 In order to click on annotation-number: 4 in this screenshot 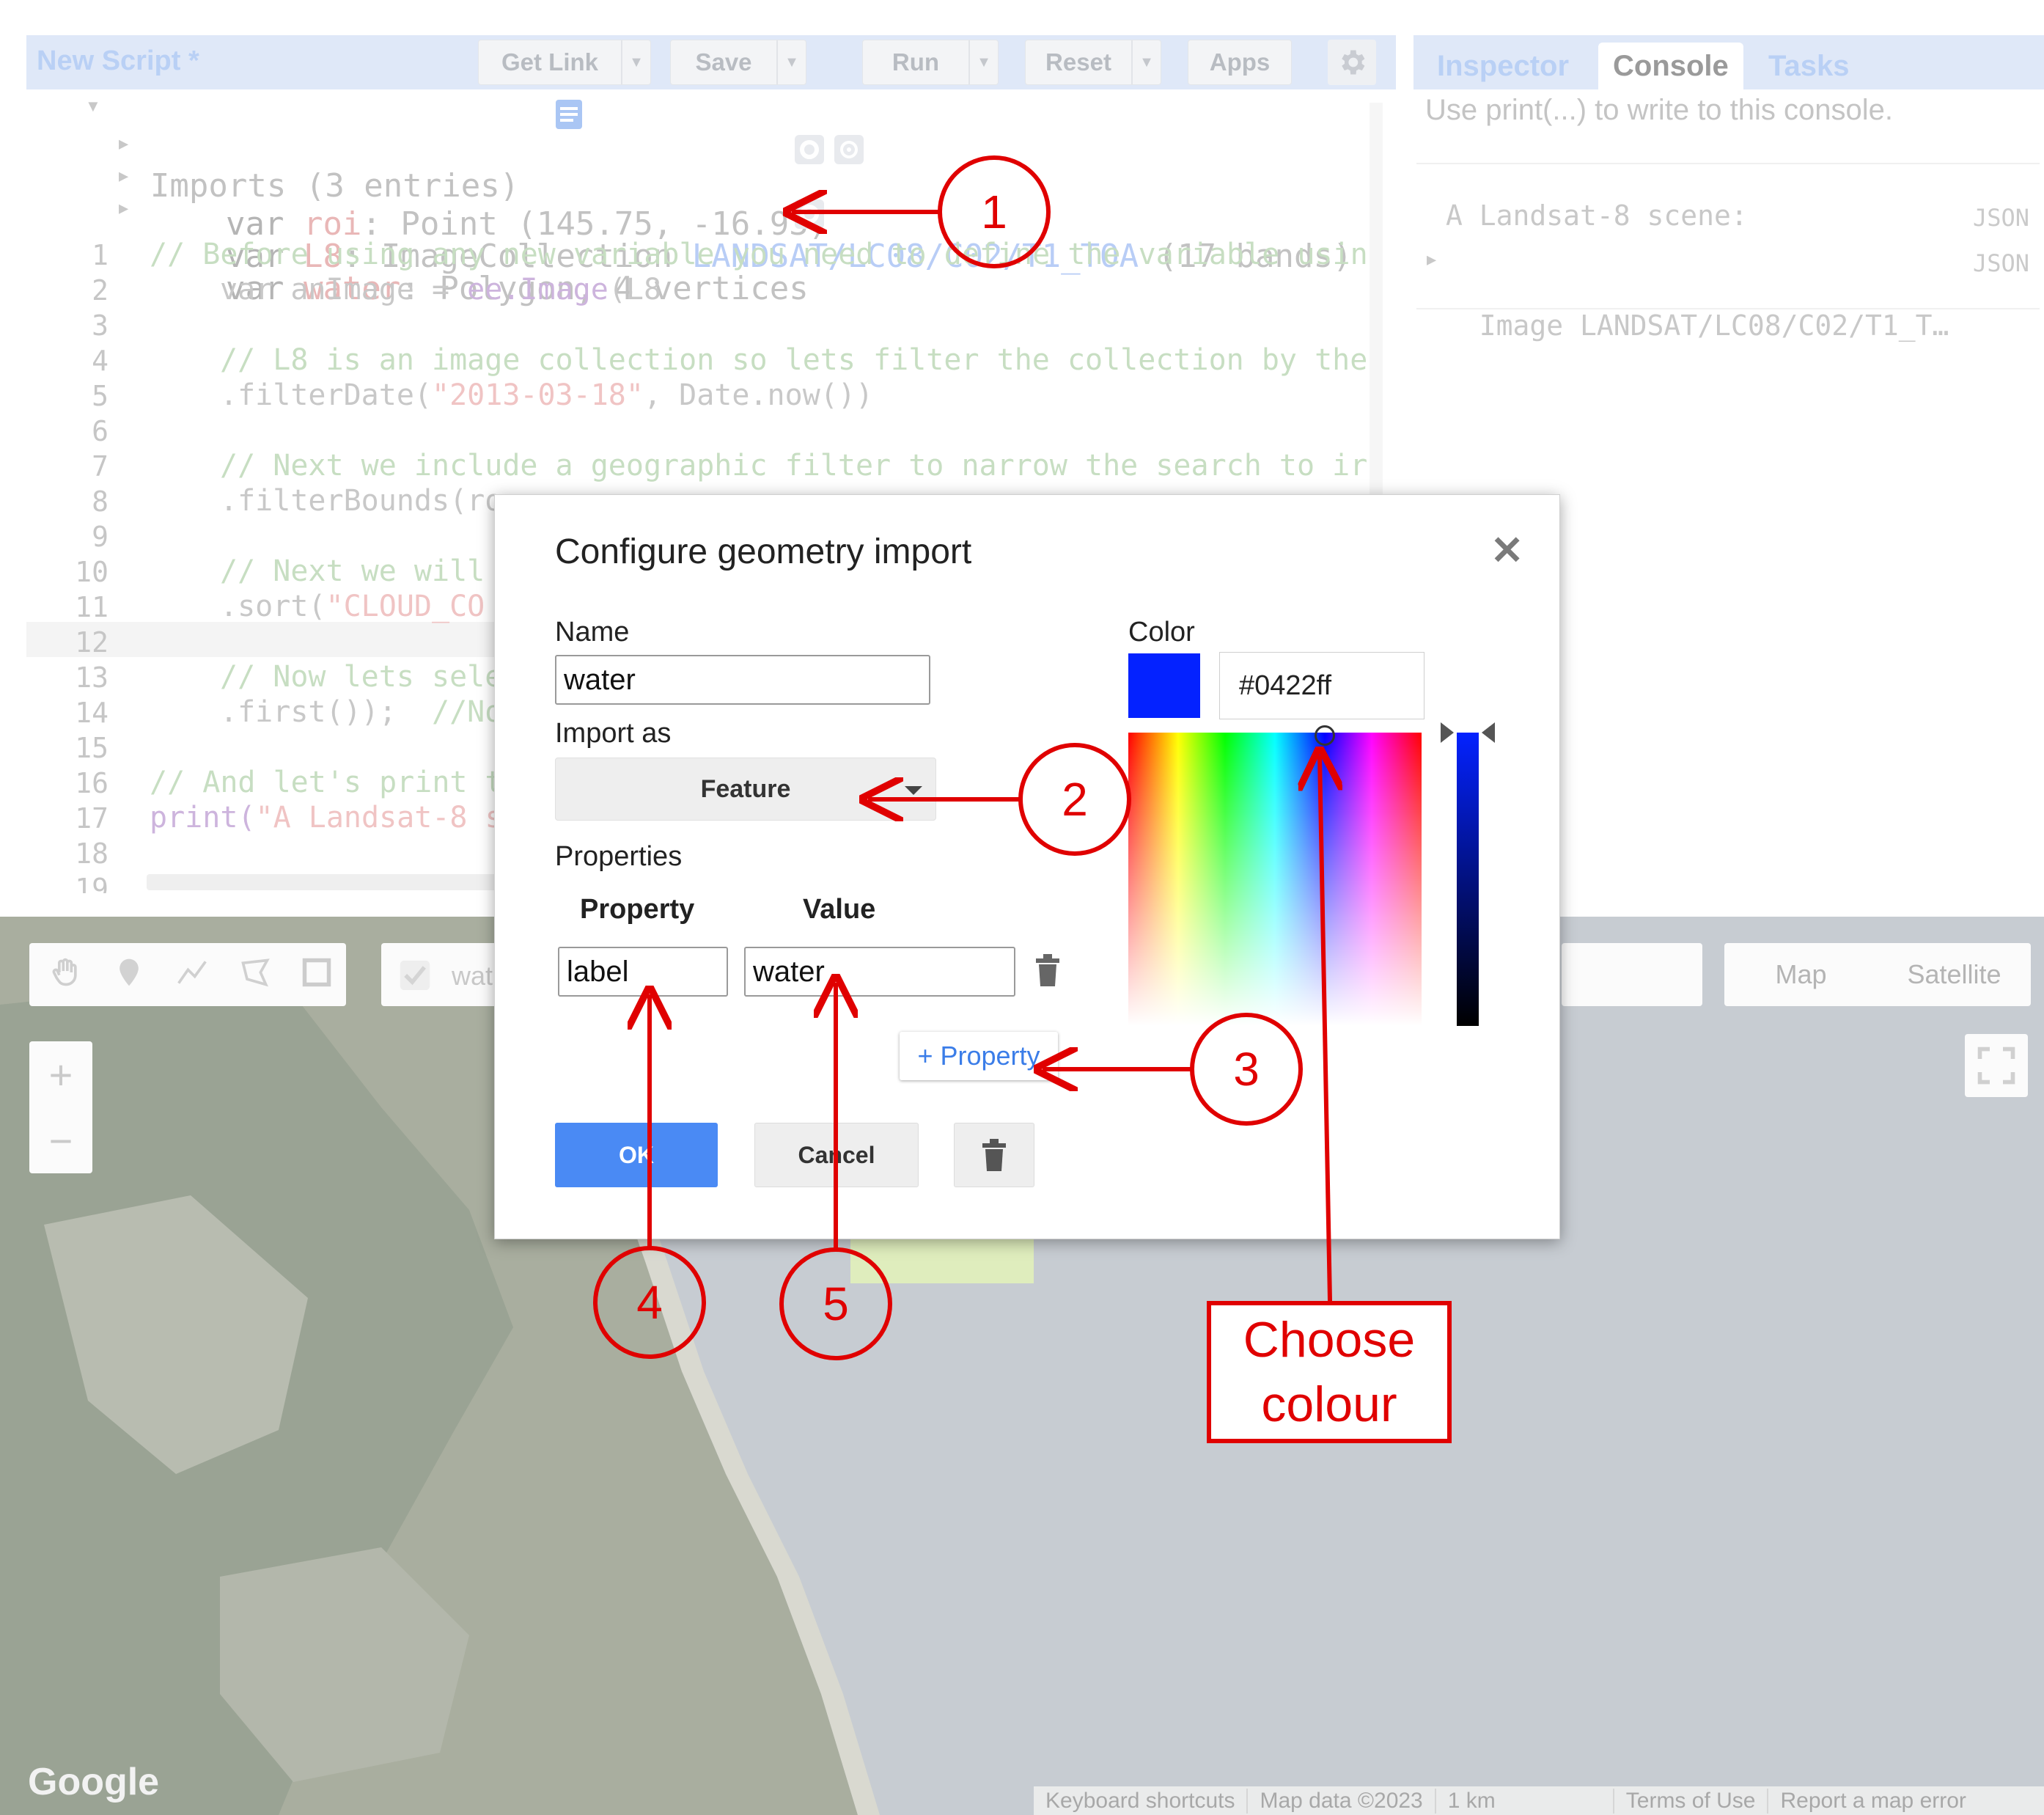, I will do `click(649, 1302)`.